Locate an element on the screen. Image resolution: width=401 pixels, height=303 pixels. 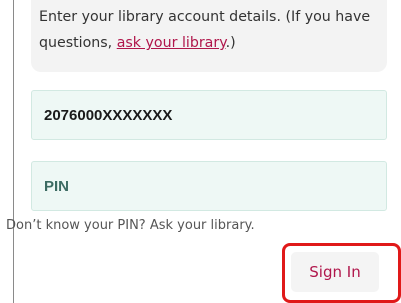
info-text-end: .) is located at coordinates (230, 43).